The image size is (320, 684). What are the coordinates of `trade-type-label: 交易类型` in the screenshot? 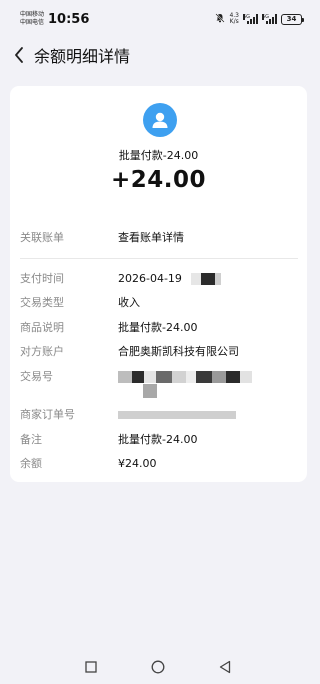 It's located at (42, 302).